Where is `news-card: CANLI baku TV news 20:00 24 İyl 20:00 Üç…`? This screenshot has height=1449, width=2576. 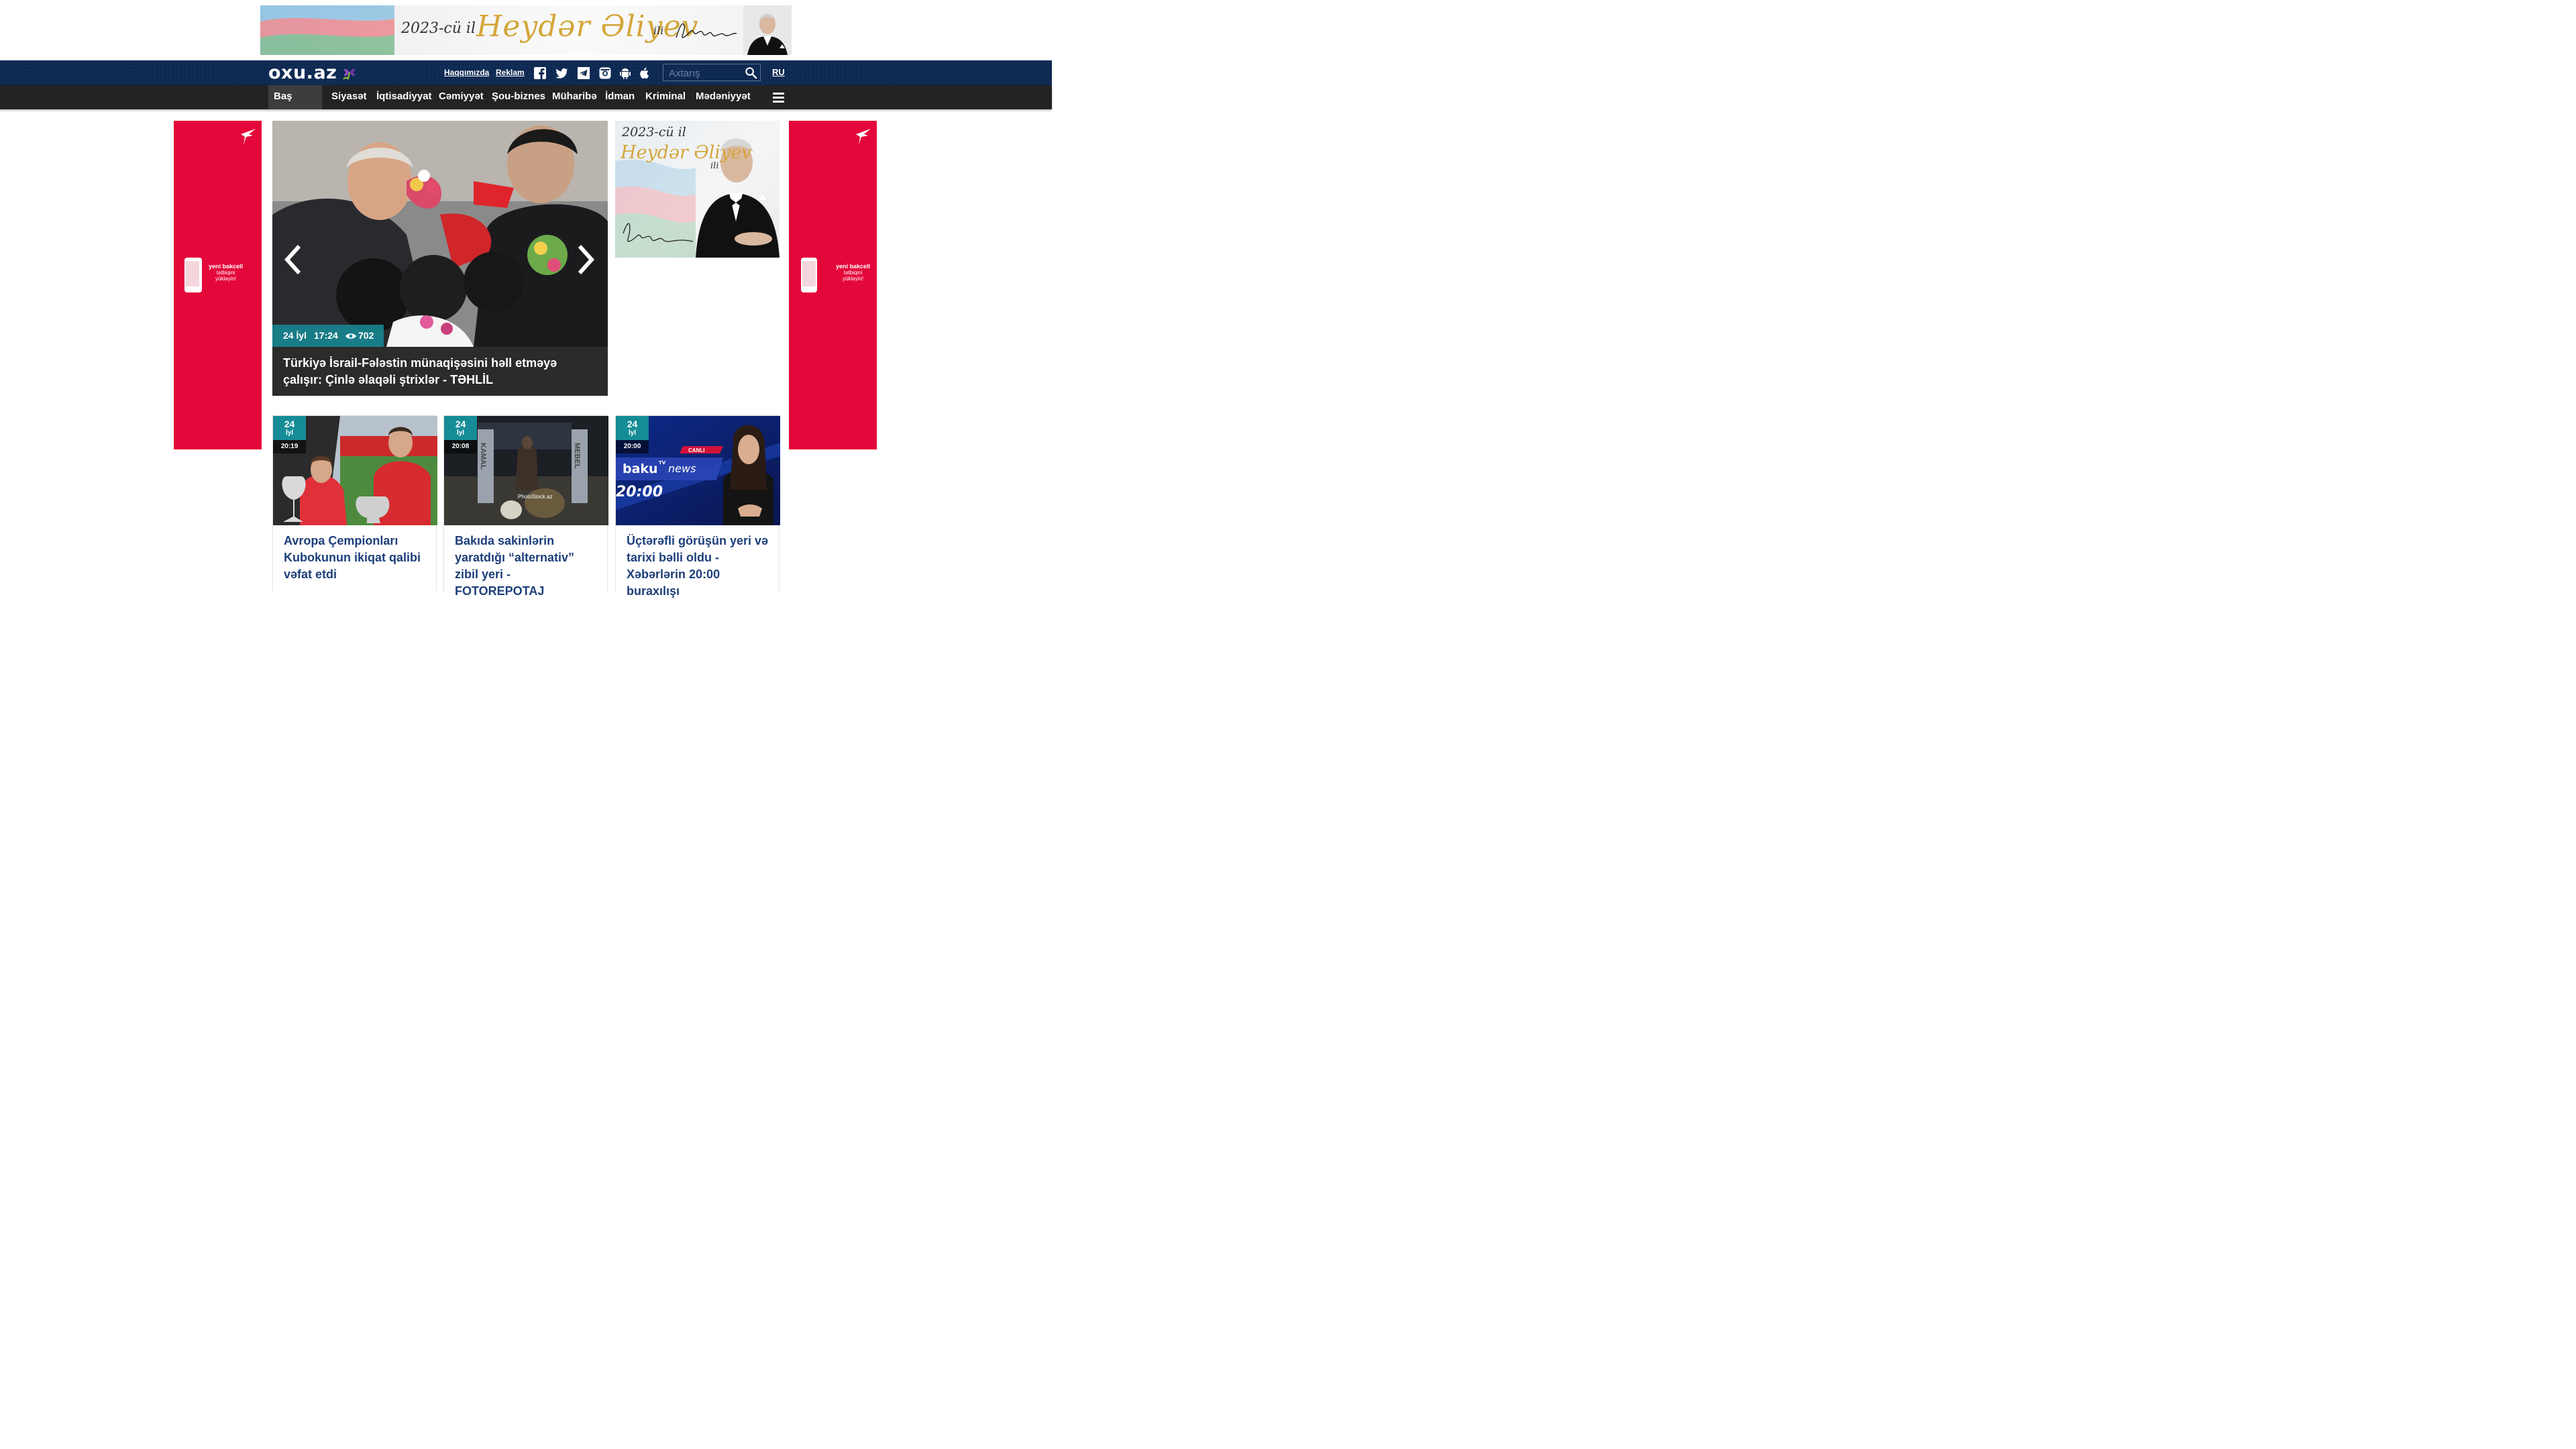 news-card: CANLI baku TV news 20:00 24 İyl 20:00 Üç… is located at coordinates (697, 506).